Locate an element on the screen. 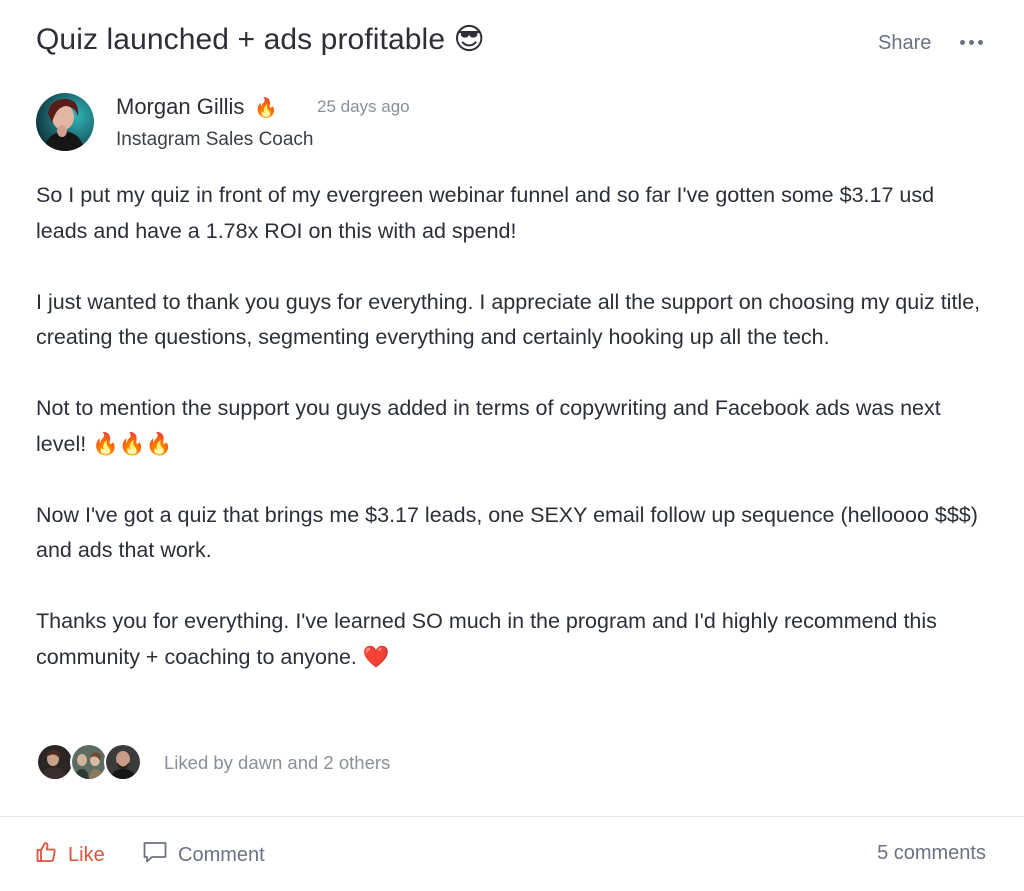 This screenshot has width=1024, height=891. author-name: Morgan Gillis is located at coordinates (180, 106).